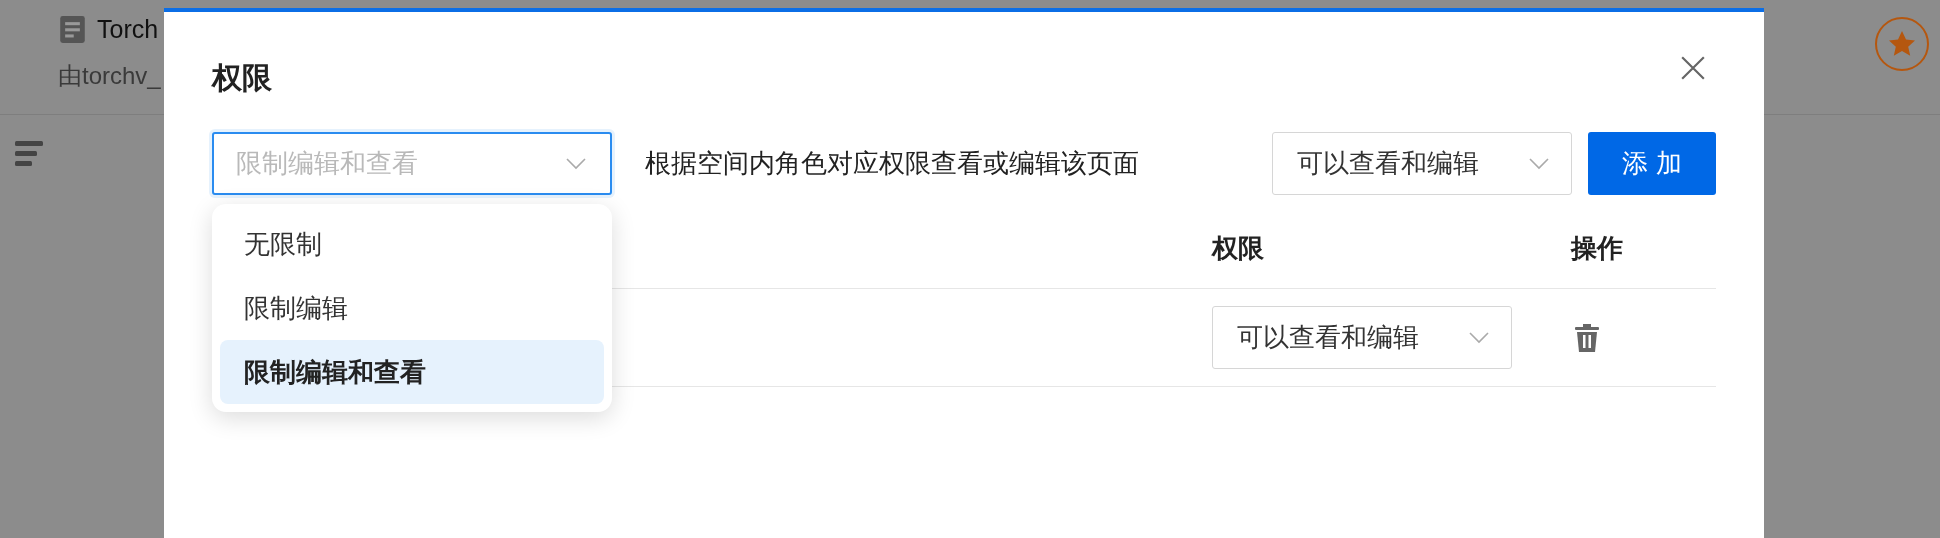 The height and width of the screenshot is (538, 1940). I want to click on document-icon, so click(72, 29).